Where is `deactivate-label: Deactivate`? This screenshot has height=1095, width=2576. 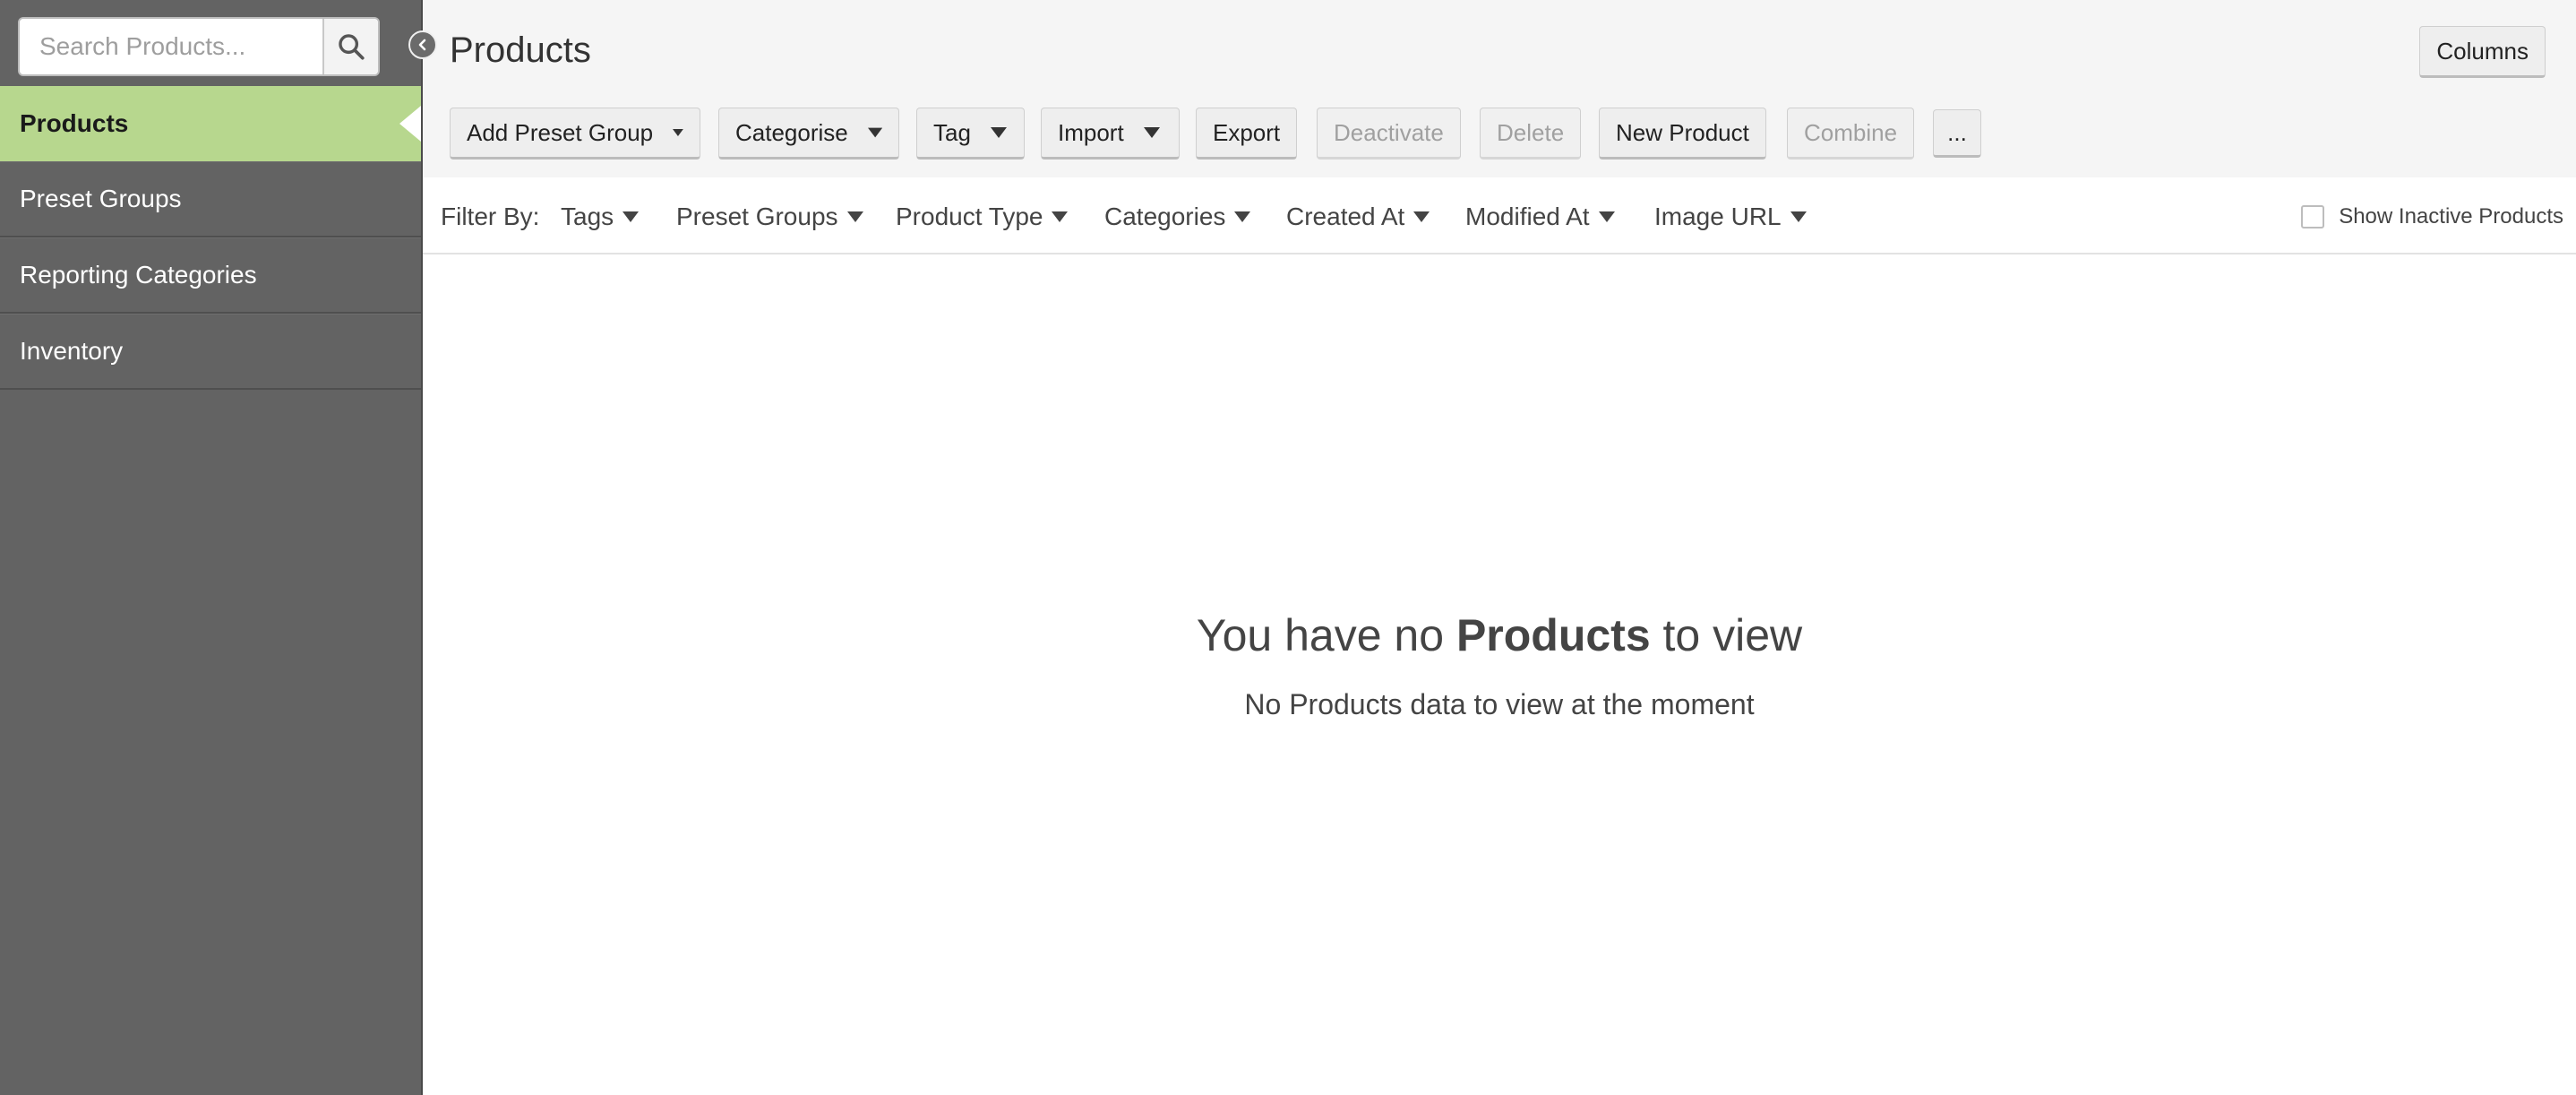 deactivate-label: Deactivate is located at coordinates (1389, 132).